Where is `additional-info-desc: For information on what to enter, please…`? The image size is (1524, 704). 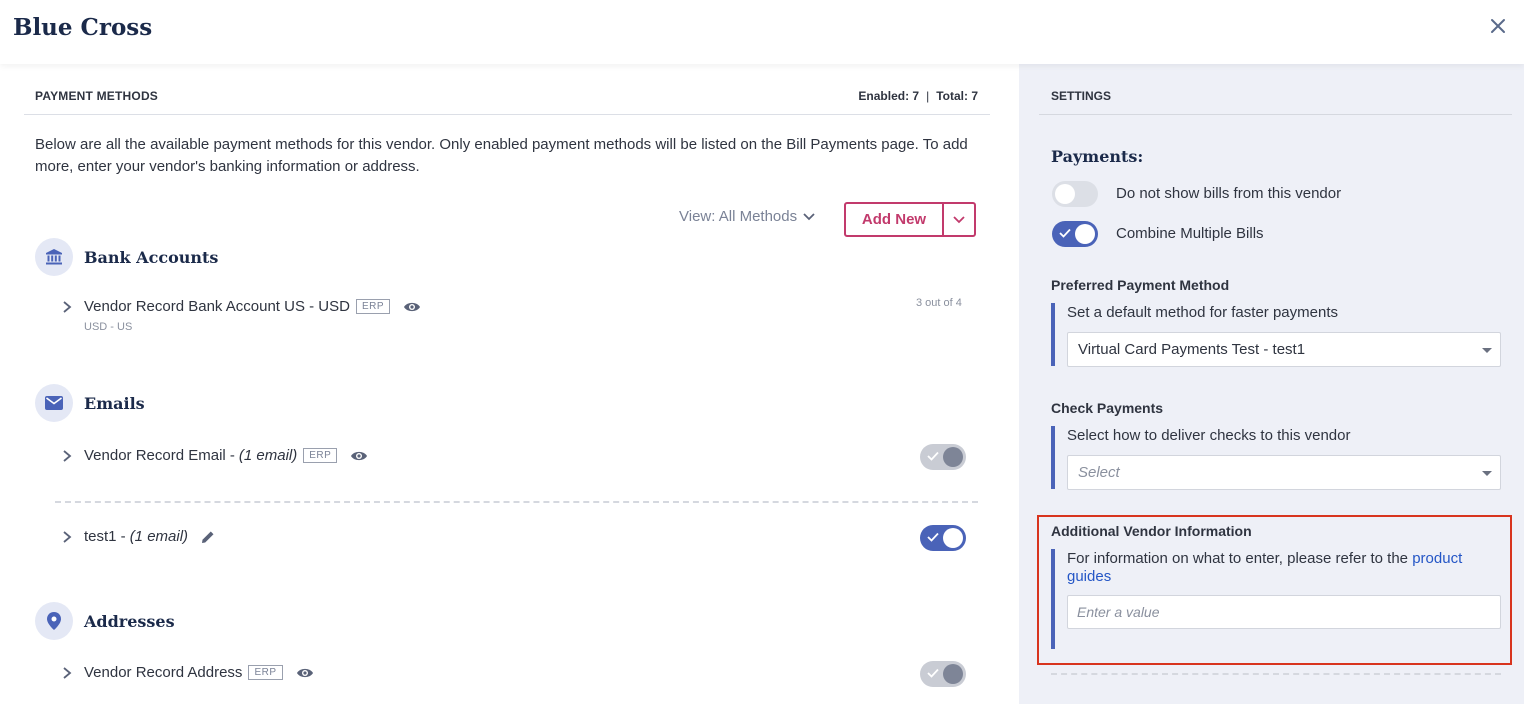
additional-info-desc: For information on what to enter, please… is located at coordinates (1282, 568).